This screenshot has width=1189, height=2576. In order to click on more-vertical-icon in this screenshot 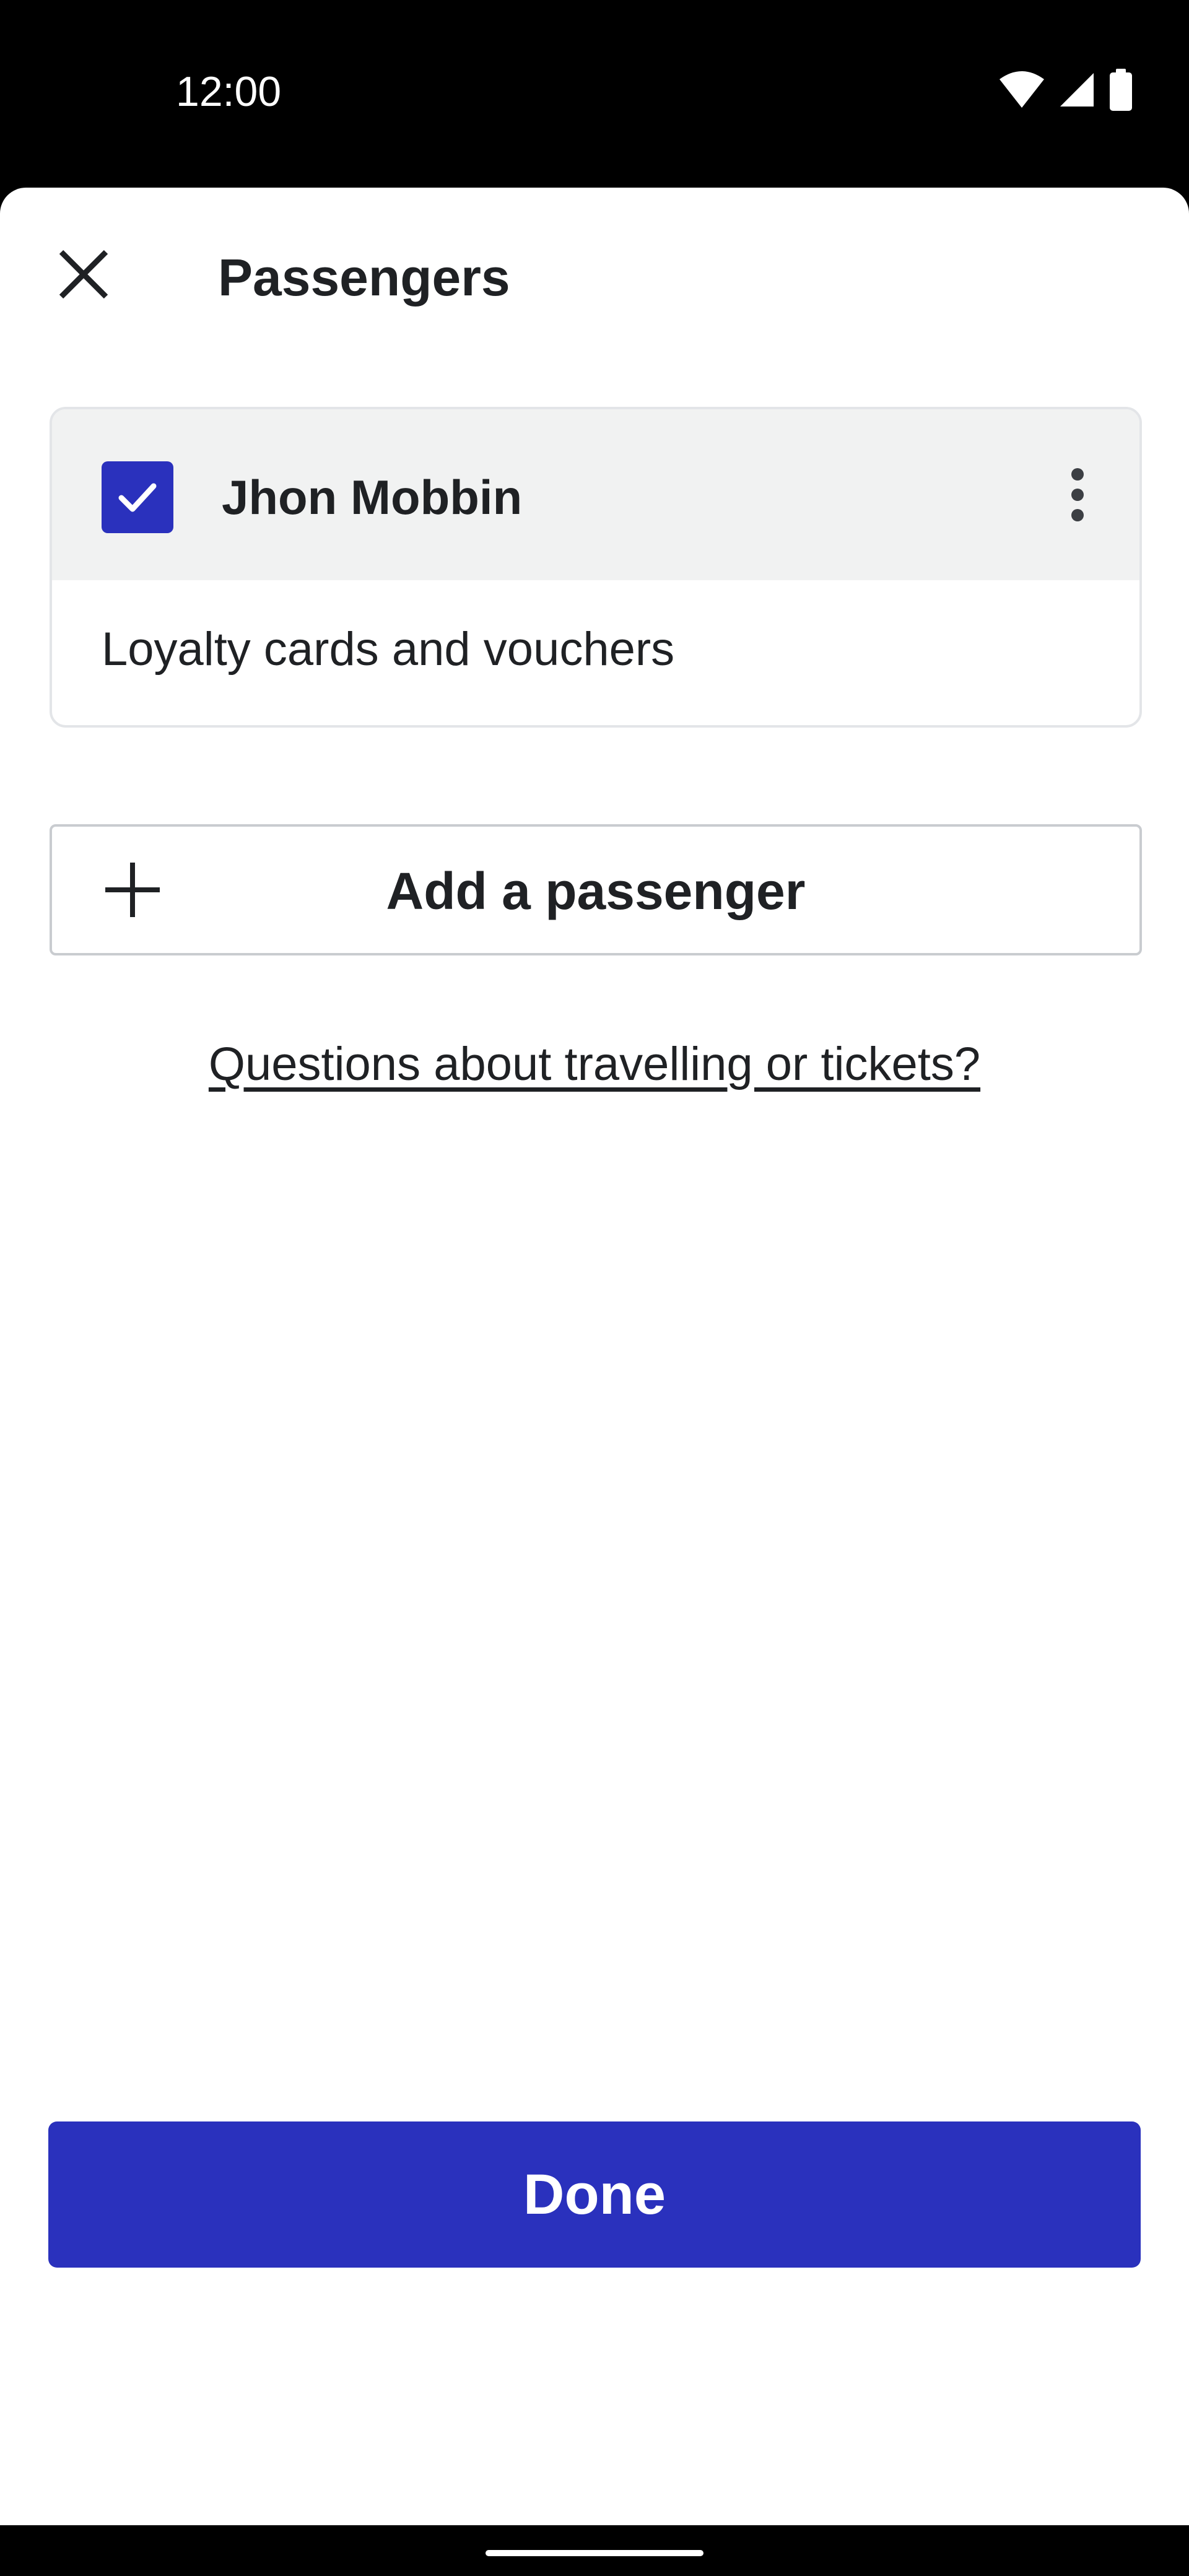, I will do `click(1077, 494)`.